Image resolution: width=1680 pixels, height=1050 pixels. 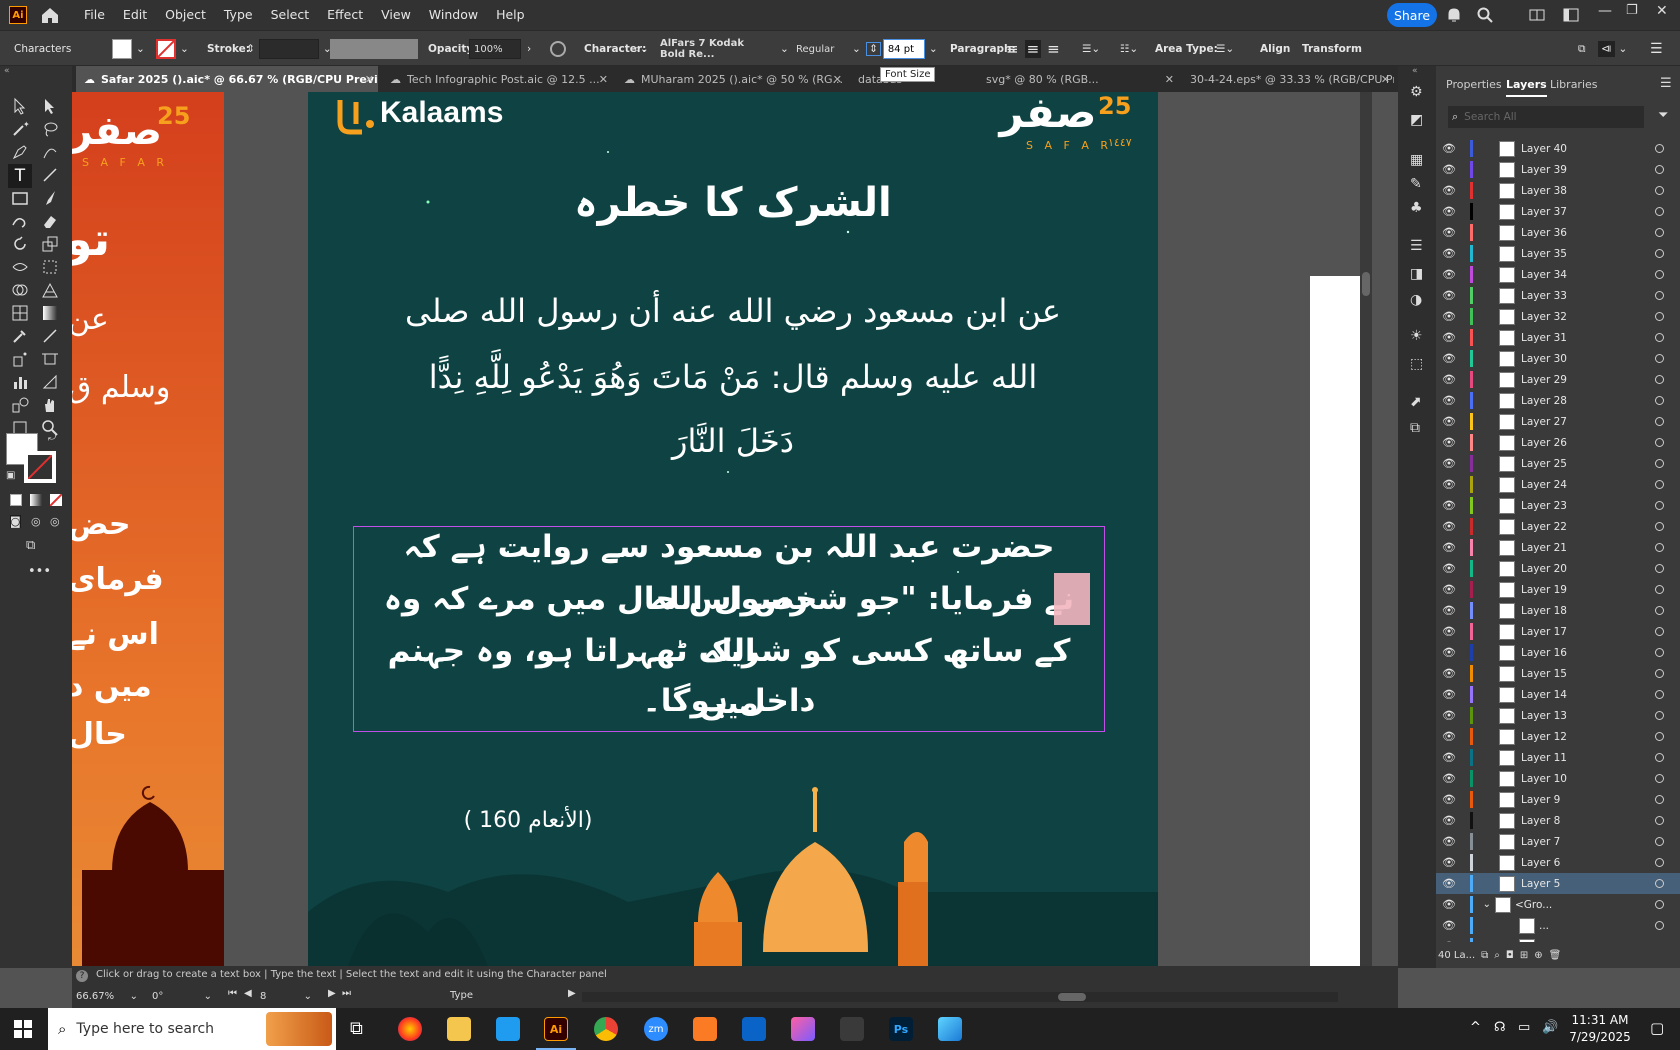 What do you see at coordinates (40, 467) in the screenshot?
I see `stroke-color-swatch` at bounding box center [40, 467].